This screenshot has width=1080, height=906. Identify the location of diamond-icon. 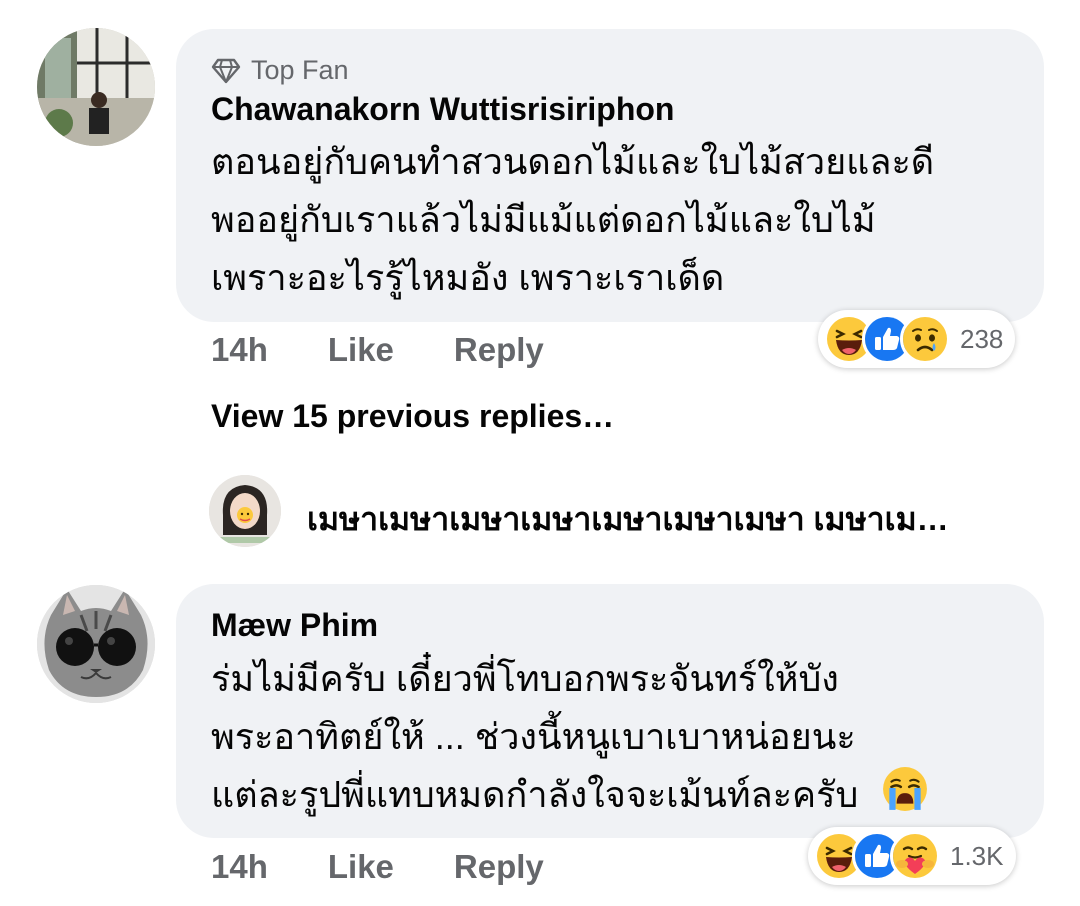
(226, 71).